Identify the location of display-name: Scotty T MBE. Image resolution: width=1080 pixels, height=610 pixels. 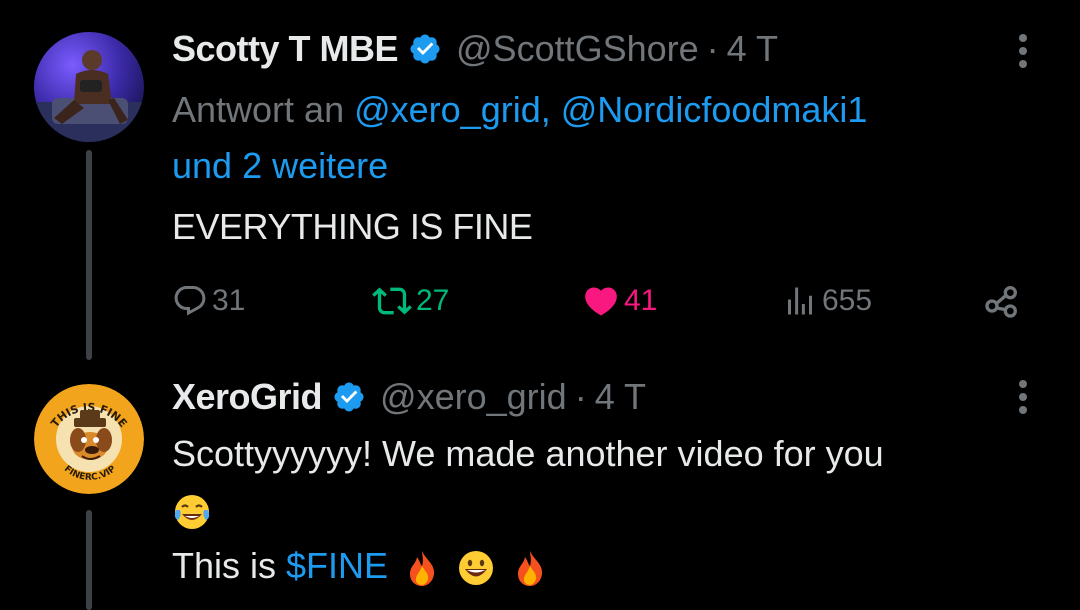
(285, 49).